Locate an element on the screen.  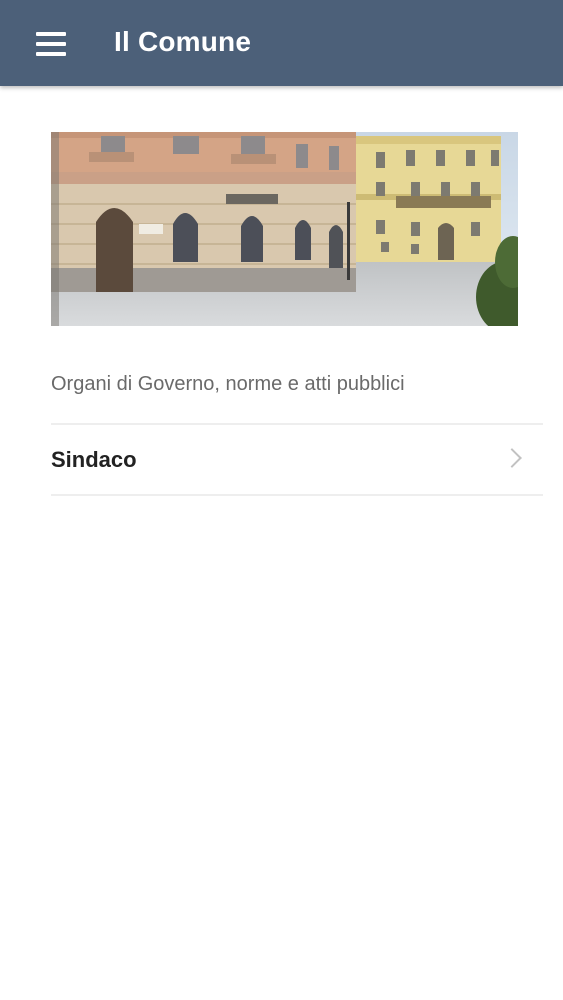
section-description: Organi di Governo, norme e atti pubblici is located at coordinates (228, 384).